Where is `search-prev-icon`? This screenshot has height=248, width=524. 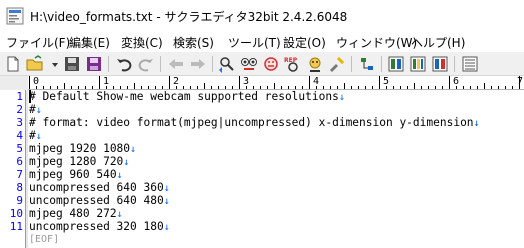 search-prev-icon is located at coordinates (227, 64).